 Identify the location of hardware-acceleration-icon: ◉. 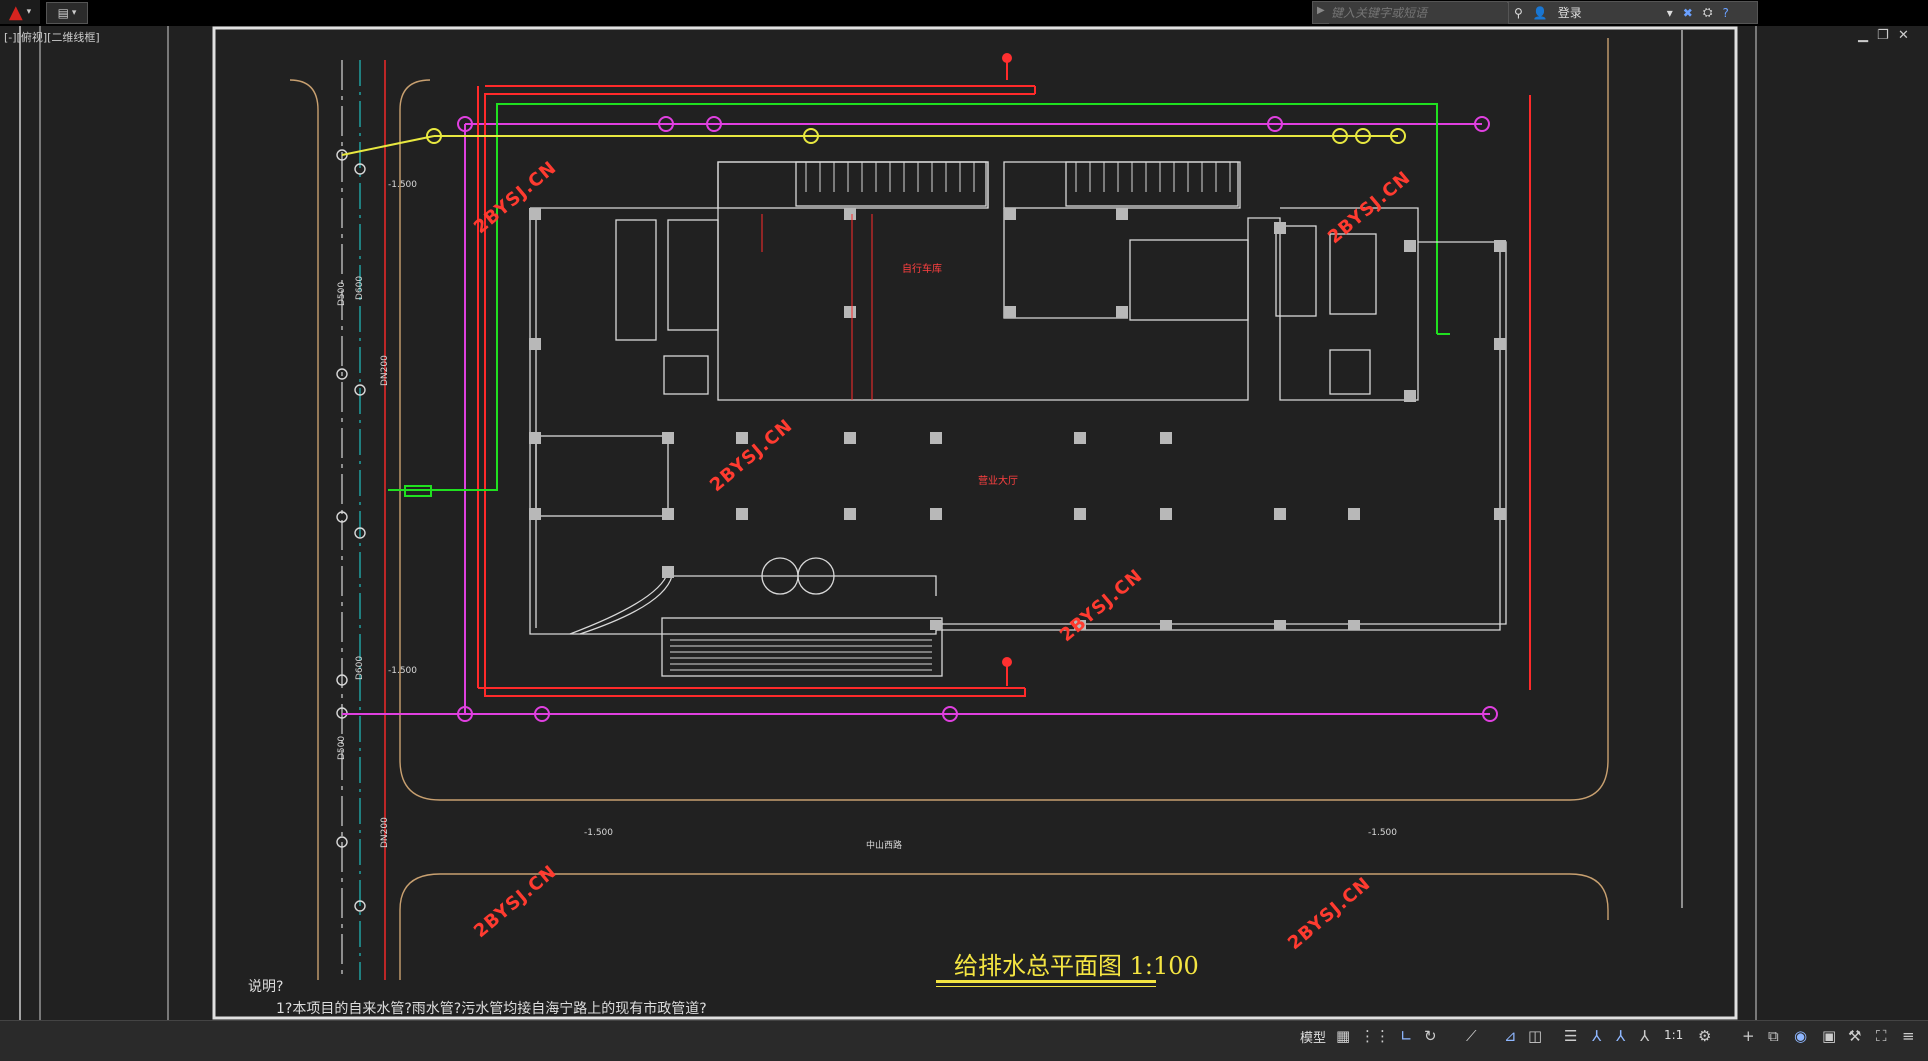
(1800, 1036).